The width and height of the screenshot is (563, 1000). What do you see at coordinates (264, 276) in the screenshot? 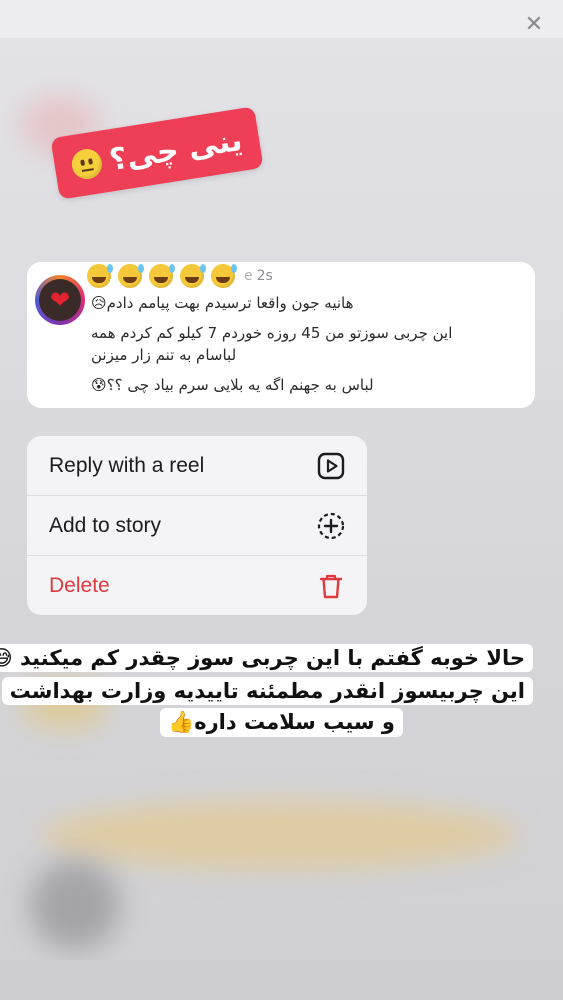
I see `message-time: 2s` at bounding box center [264, 276].